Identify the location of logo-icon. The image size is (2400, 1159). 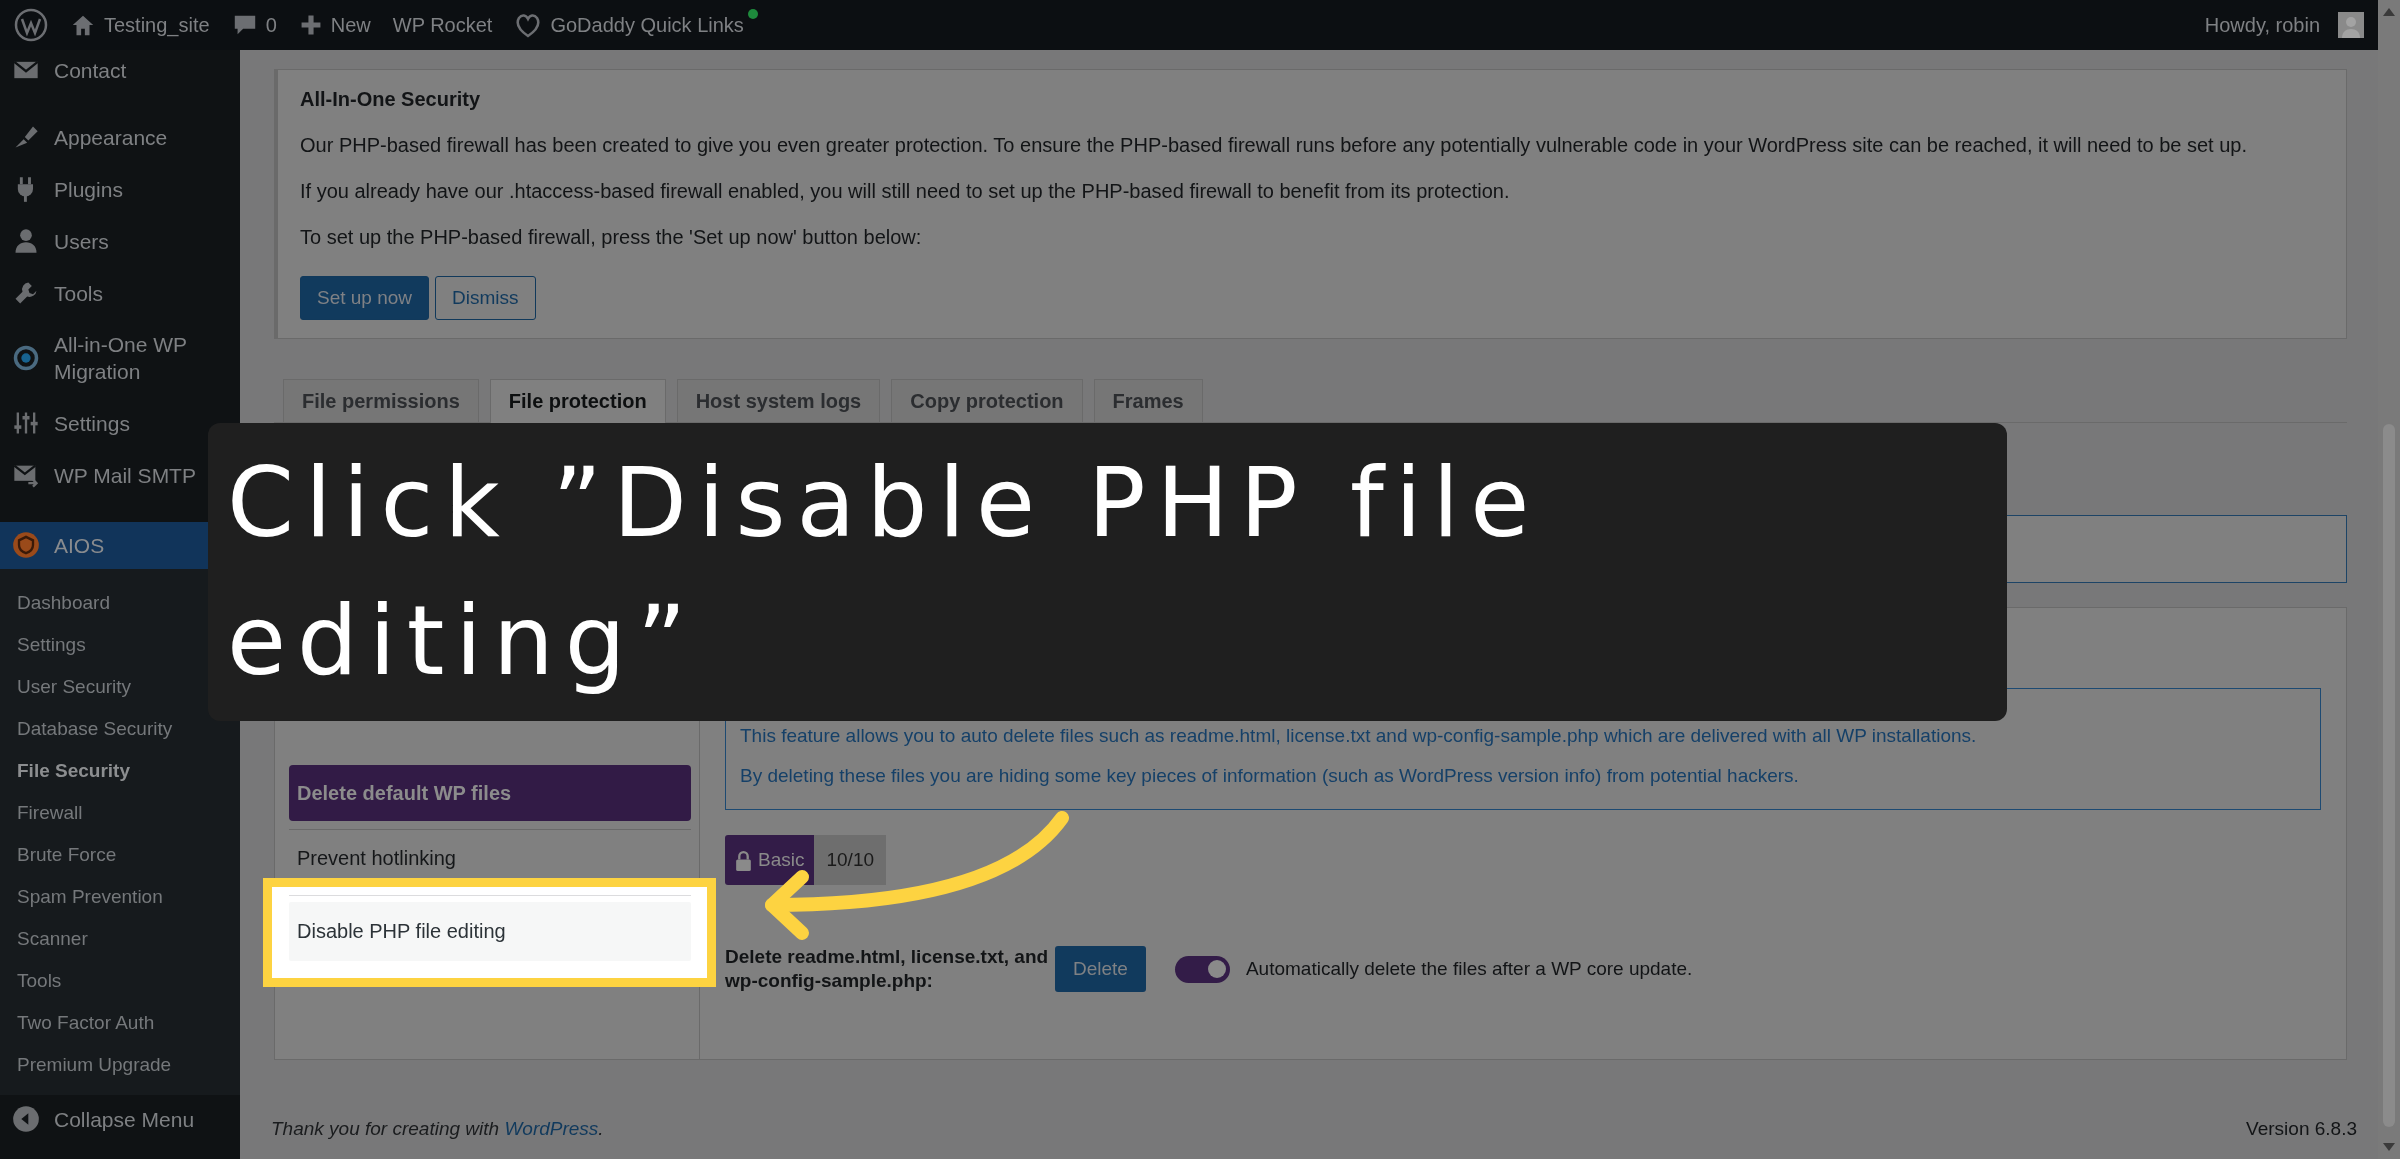
(31, 25).